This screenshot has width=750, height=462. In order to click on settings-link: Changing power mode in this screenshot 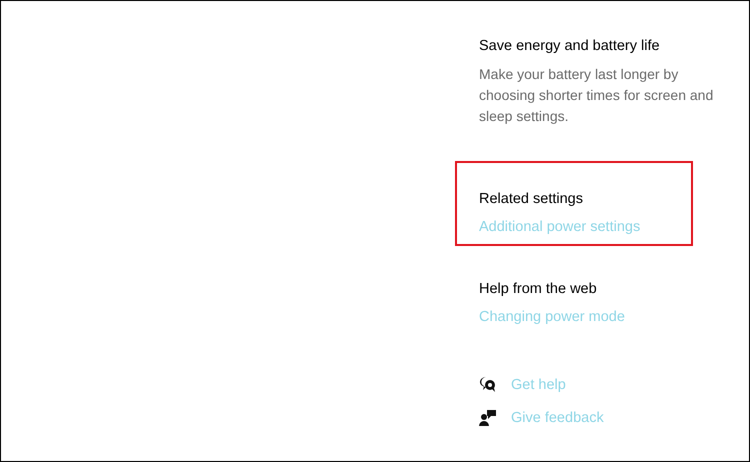, I will do `click(599, 317)`.